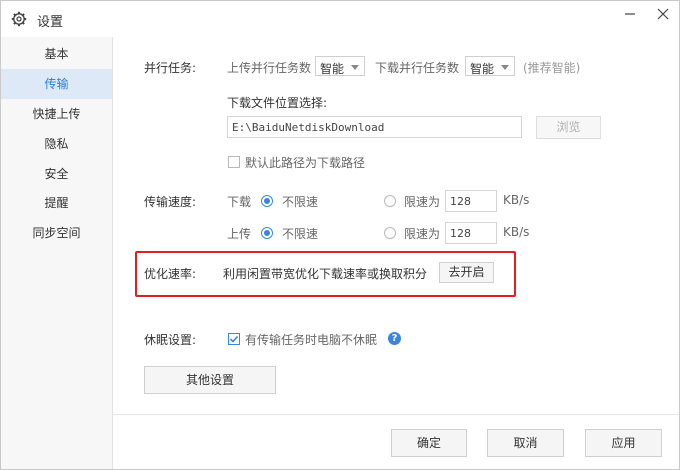  Describe the element at coordinates (568, 127) in the screenshot. I see `browse-button: 浏览` at that location.